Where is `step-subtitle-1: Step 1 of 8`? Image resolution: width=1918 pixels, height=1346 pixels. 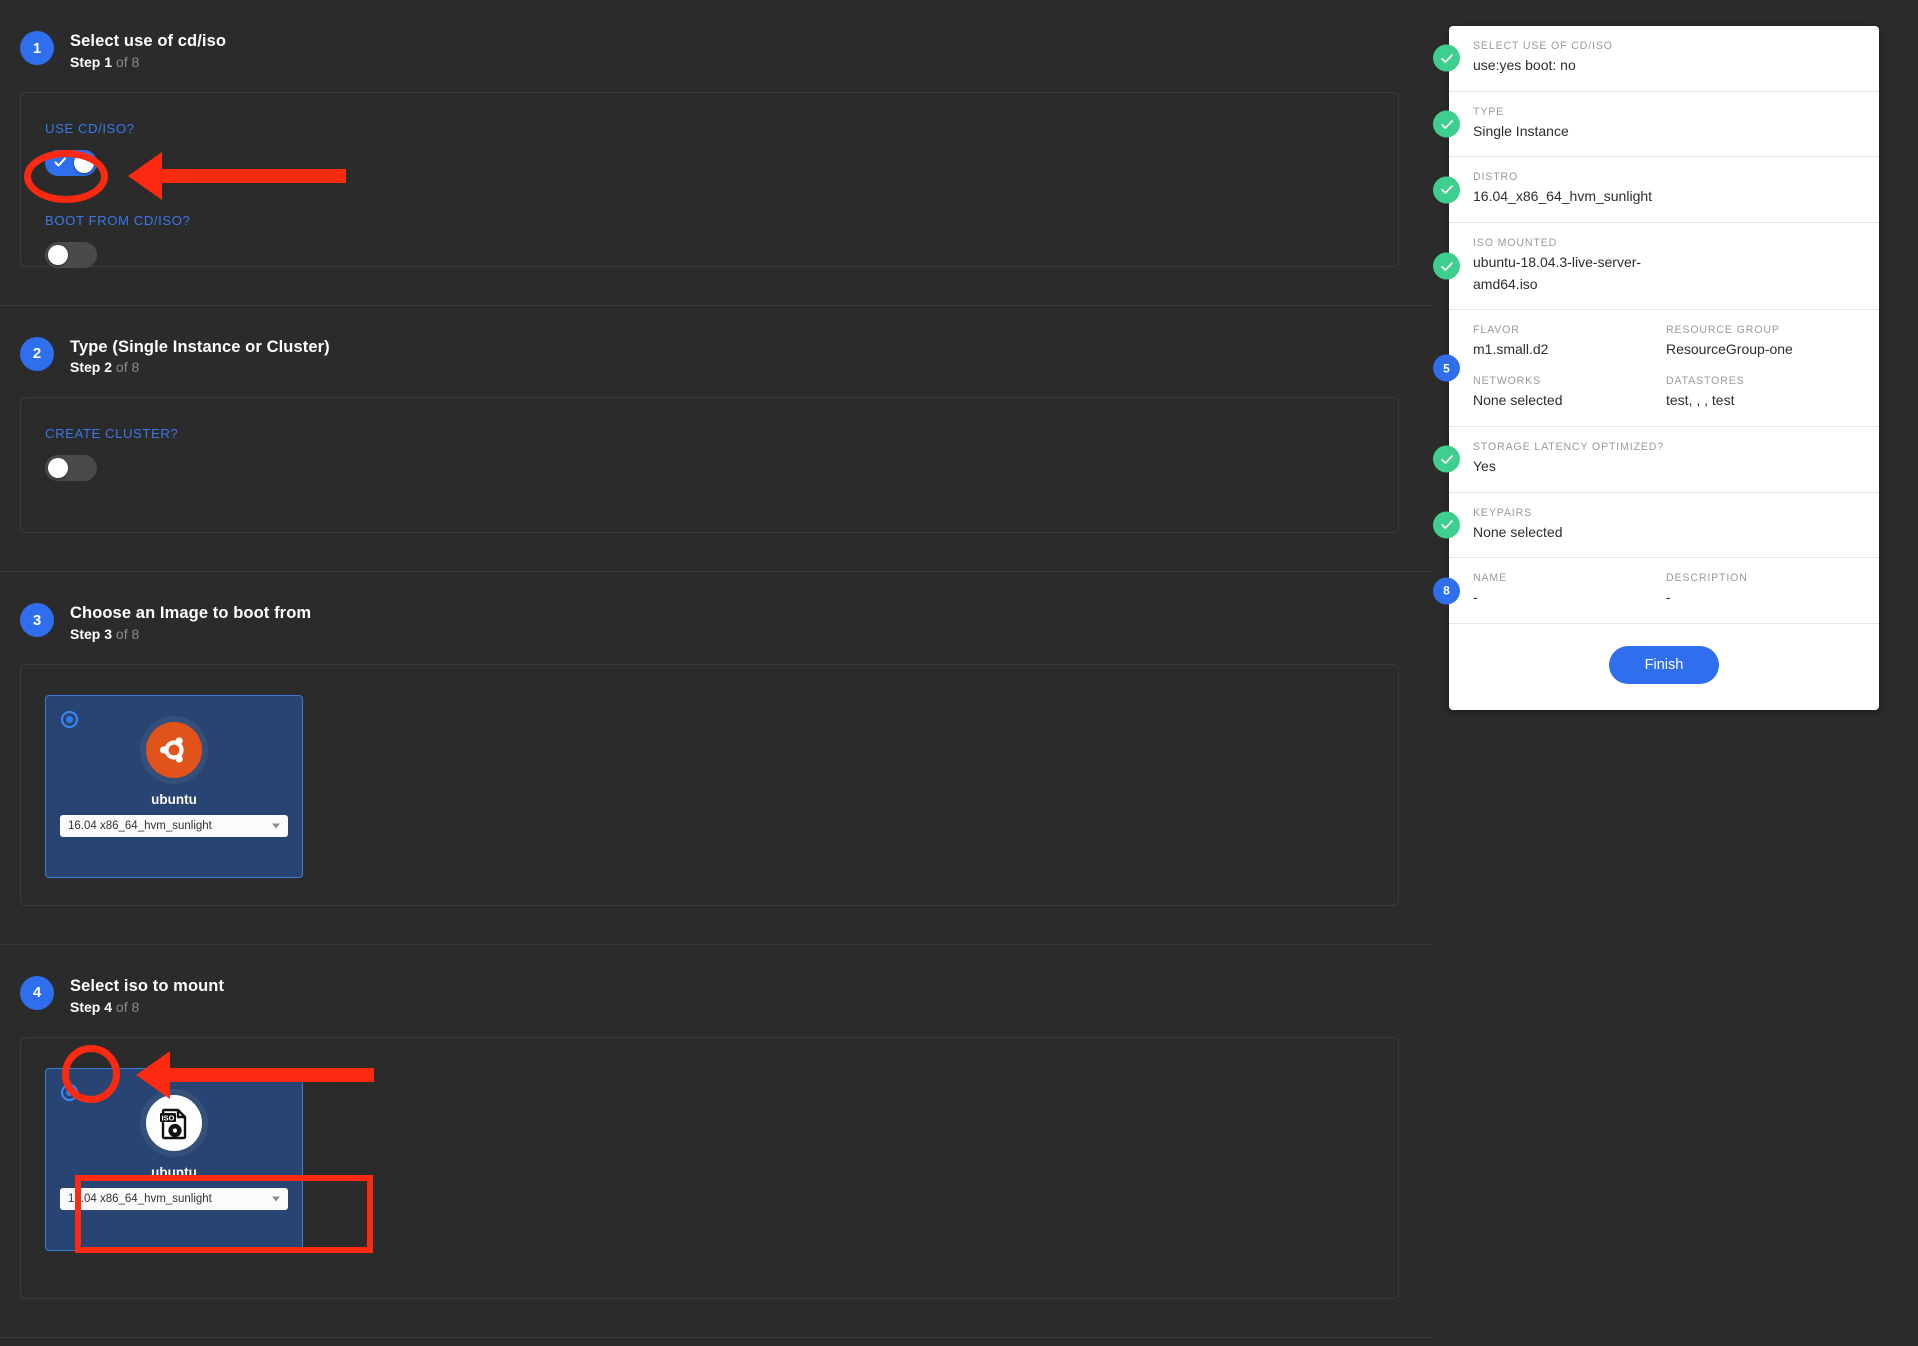 step-subtitle-1: Step 1 of 8 is located at coordinates (148, 62).